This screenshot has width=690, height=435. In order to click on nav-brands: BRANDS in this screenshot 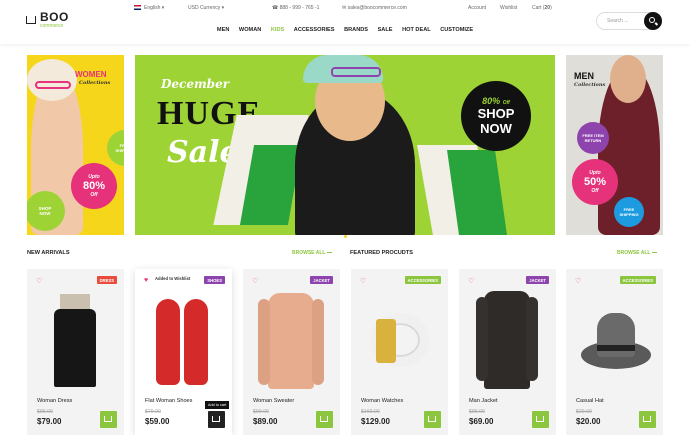, I will do `click(356, 30)`.